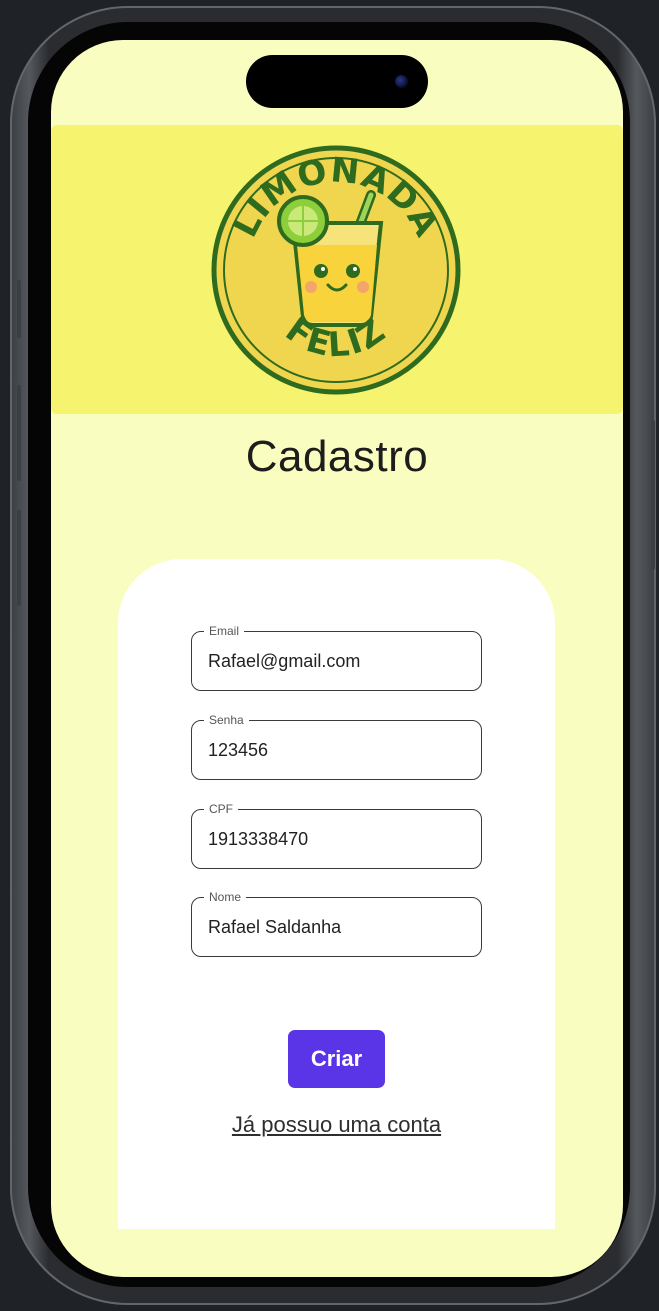 The width and height of the screenshot is (659, 1311). Describe the element at coordinates (401, 81) in the screenshot. I see `front-camera-icon` at that location.